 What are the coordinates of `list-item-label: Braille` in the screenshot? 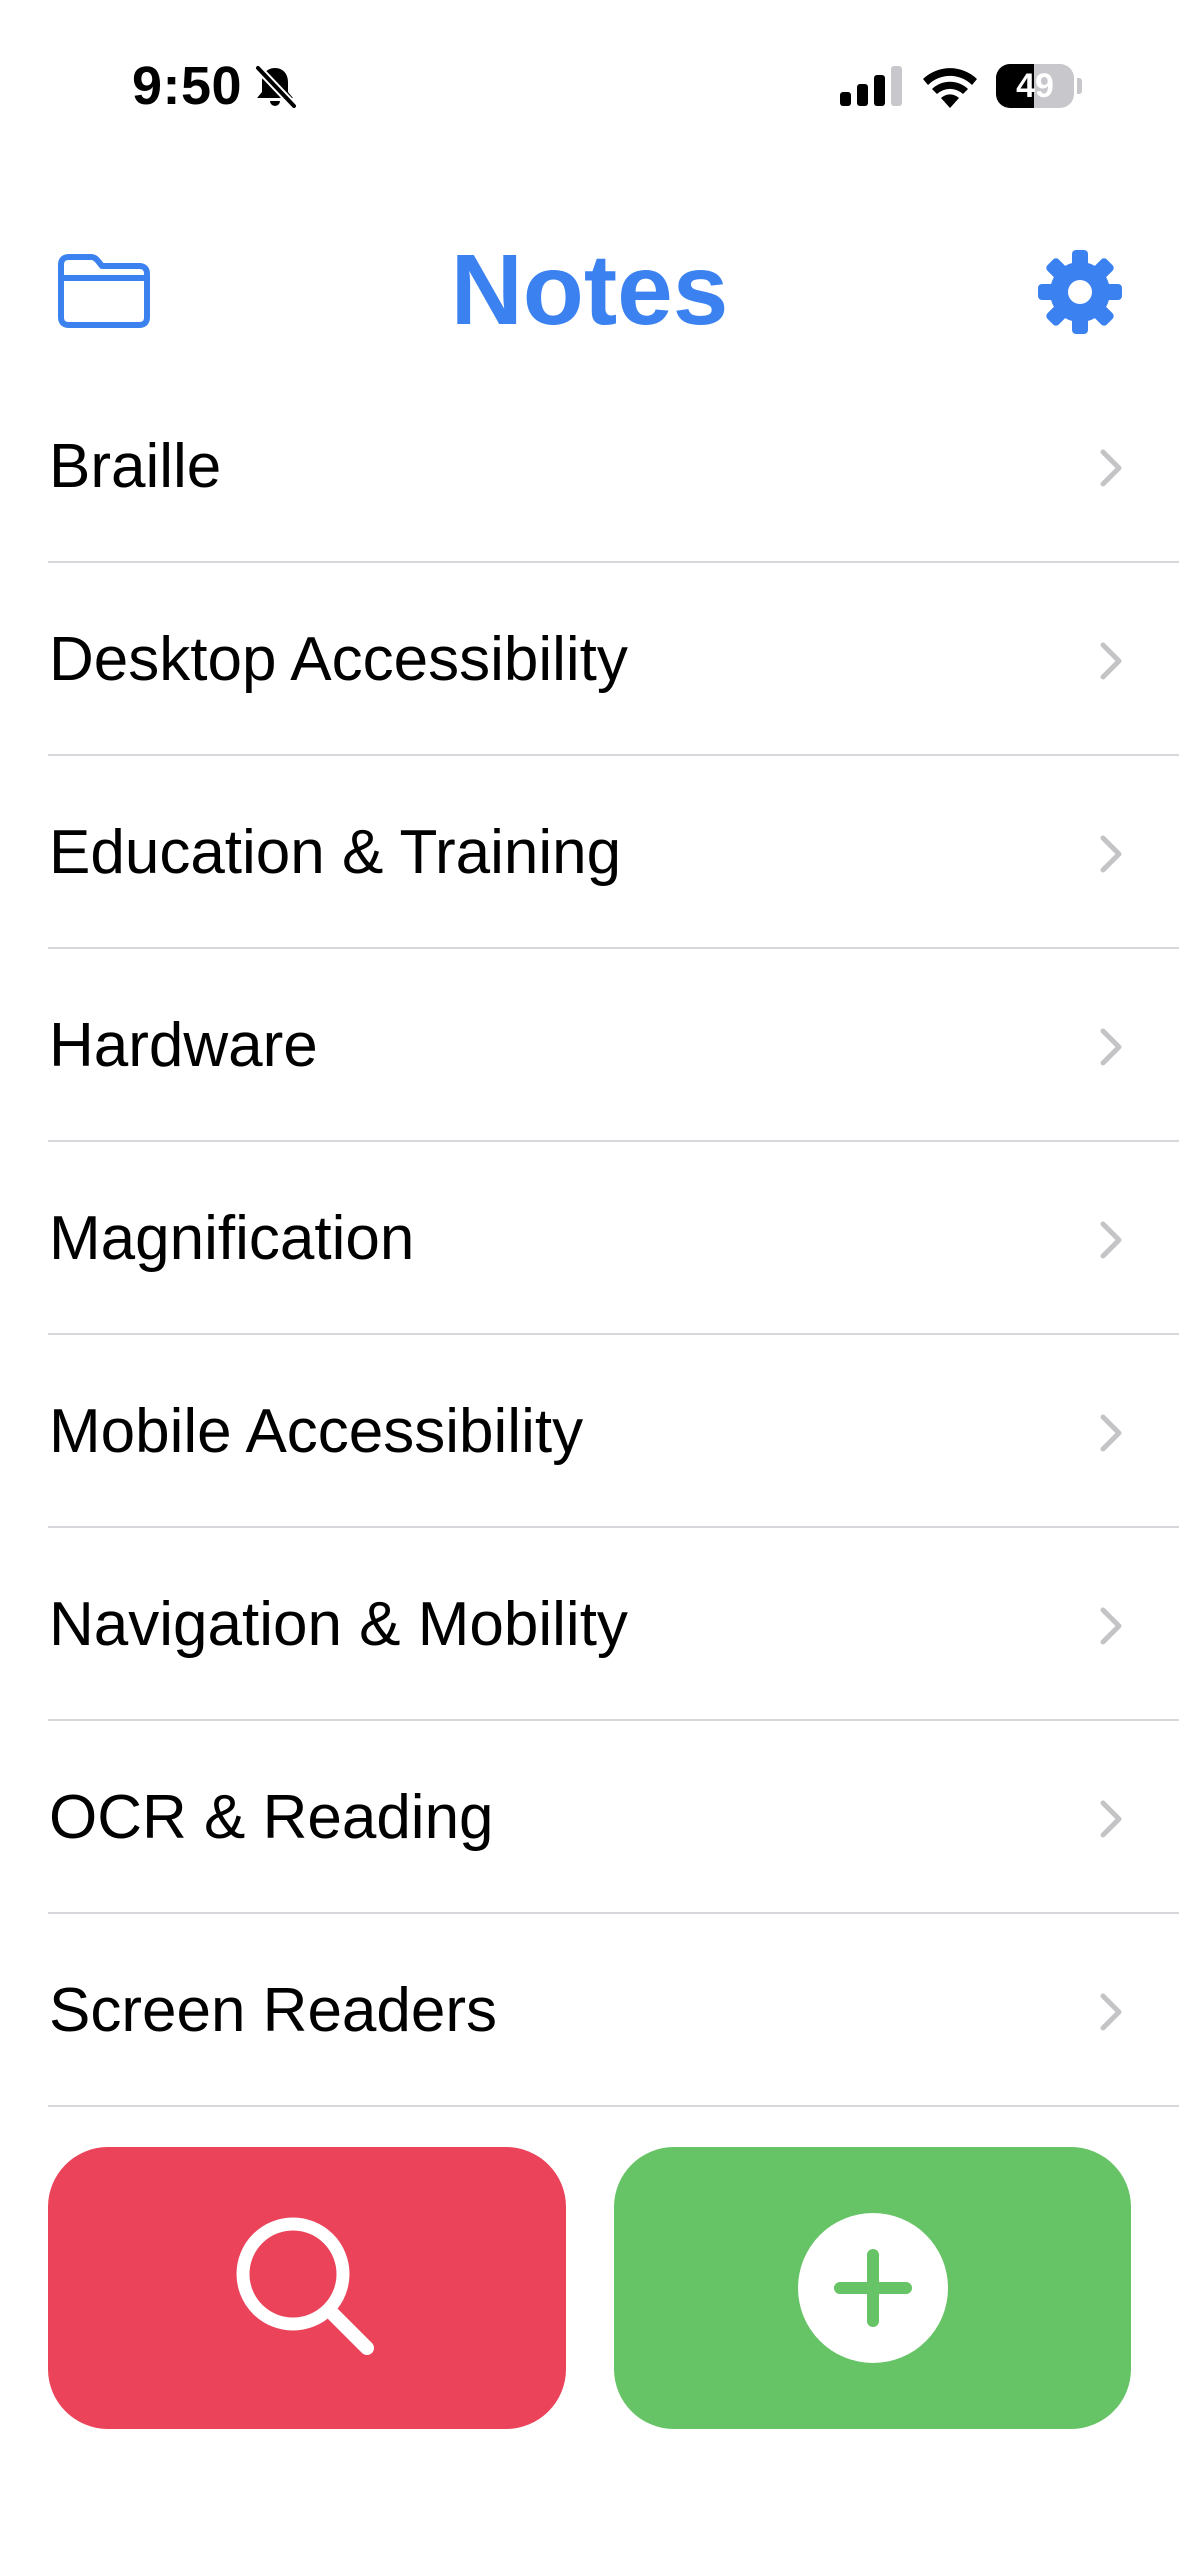 It's located at (135, 466).